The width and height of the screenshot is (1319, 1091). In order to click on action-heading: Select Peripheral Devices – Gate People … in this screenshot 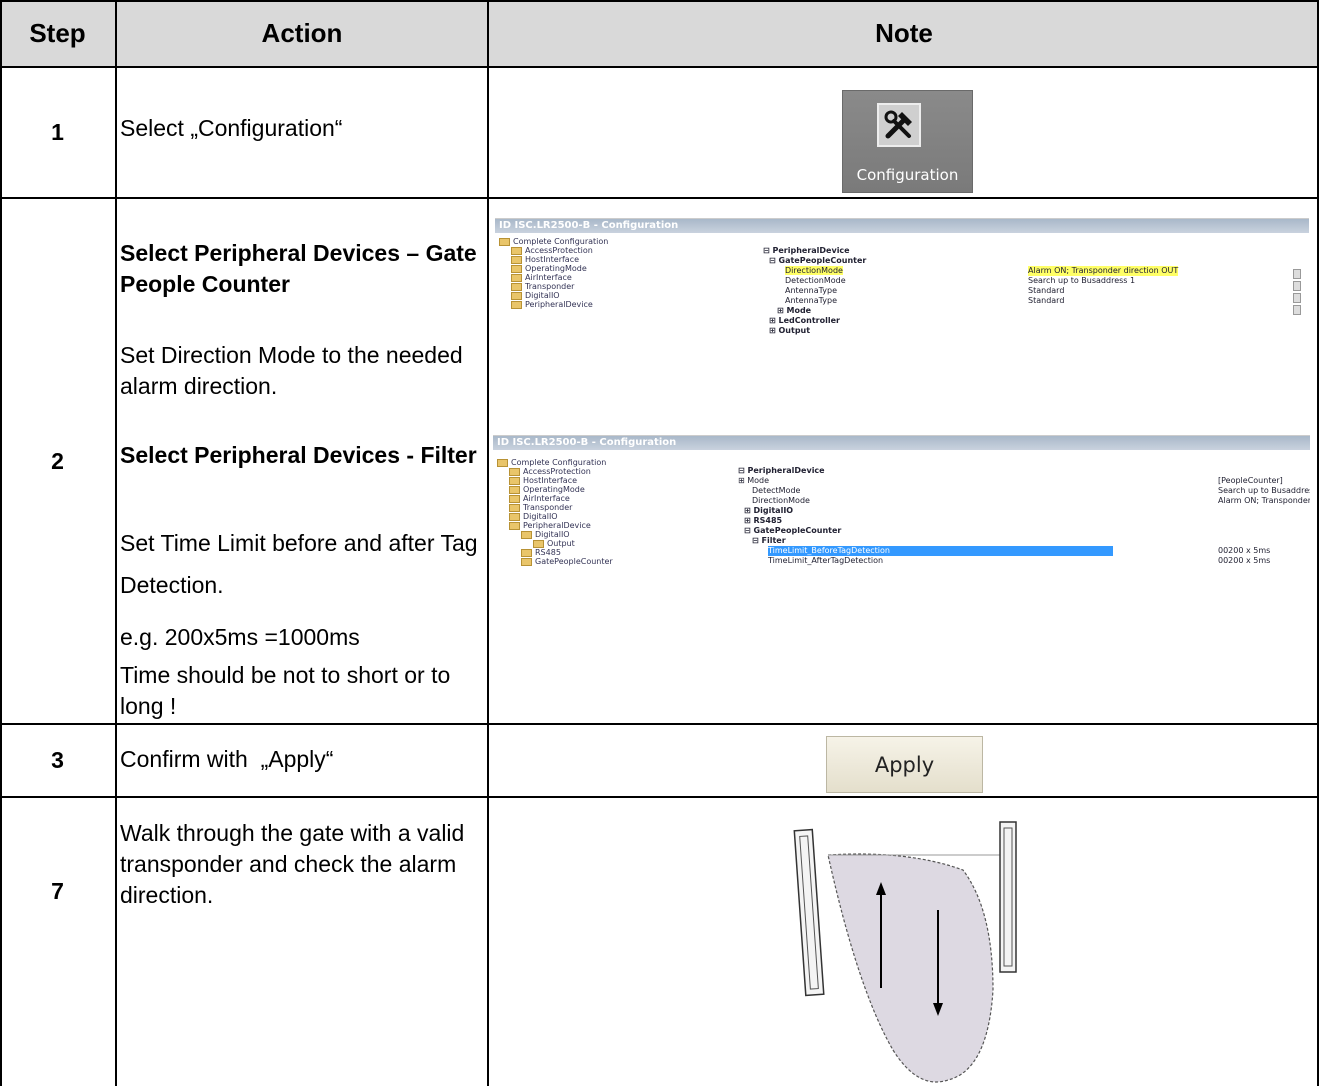, I will do `click(298, 268)`.